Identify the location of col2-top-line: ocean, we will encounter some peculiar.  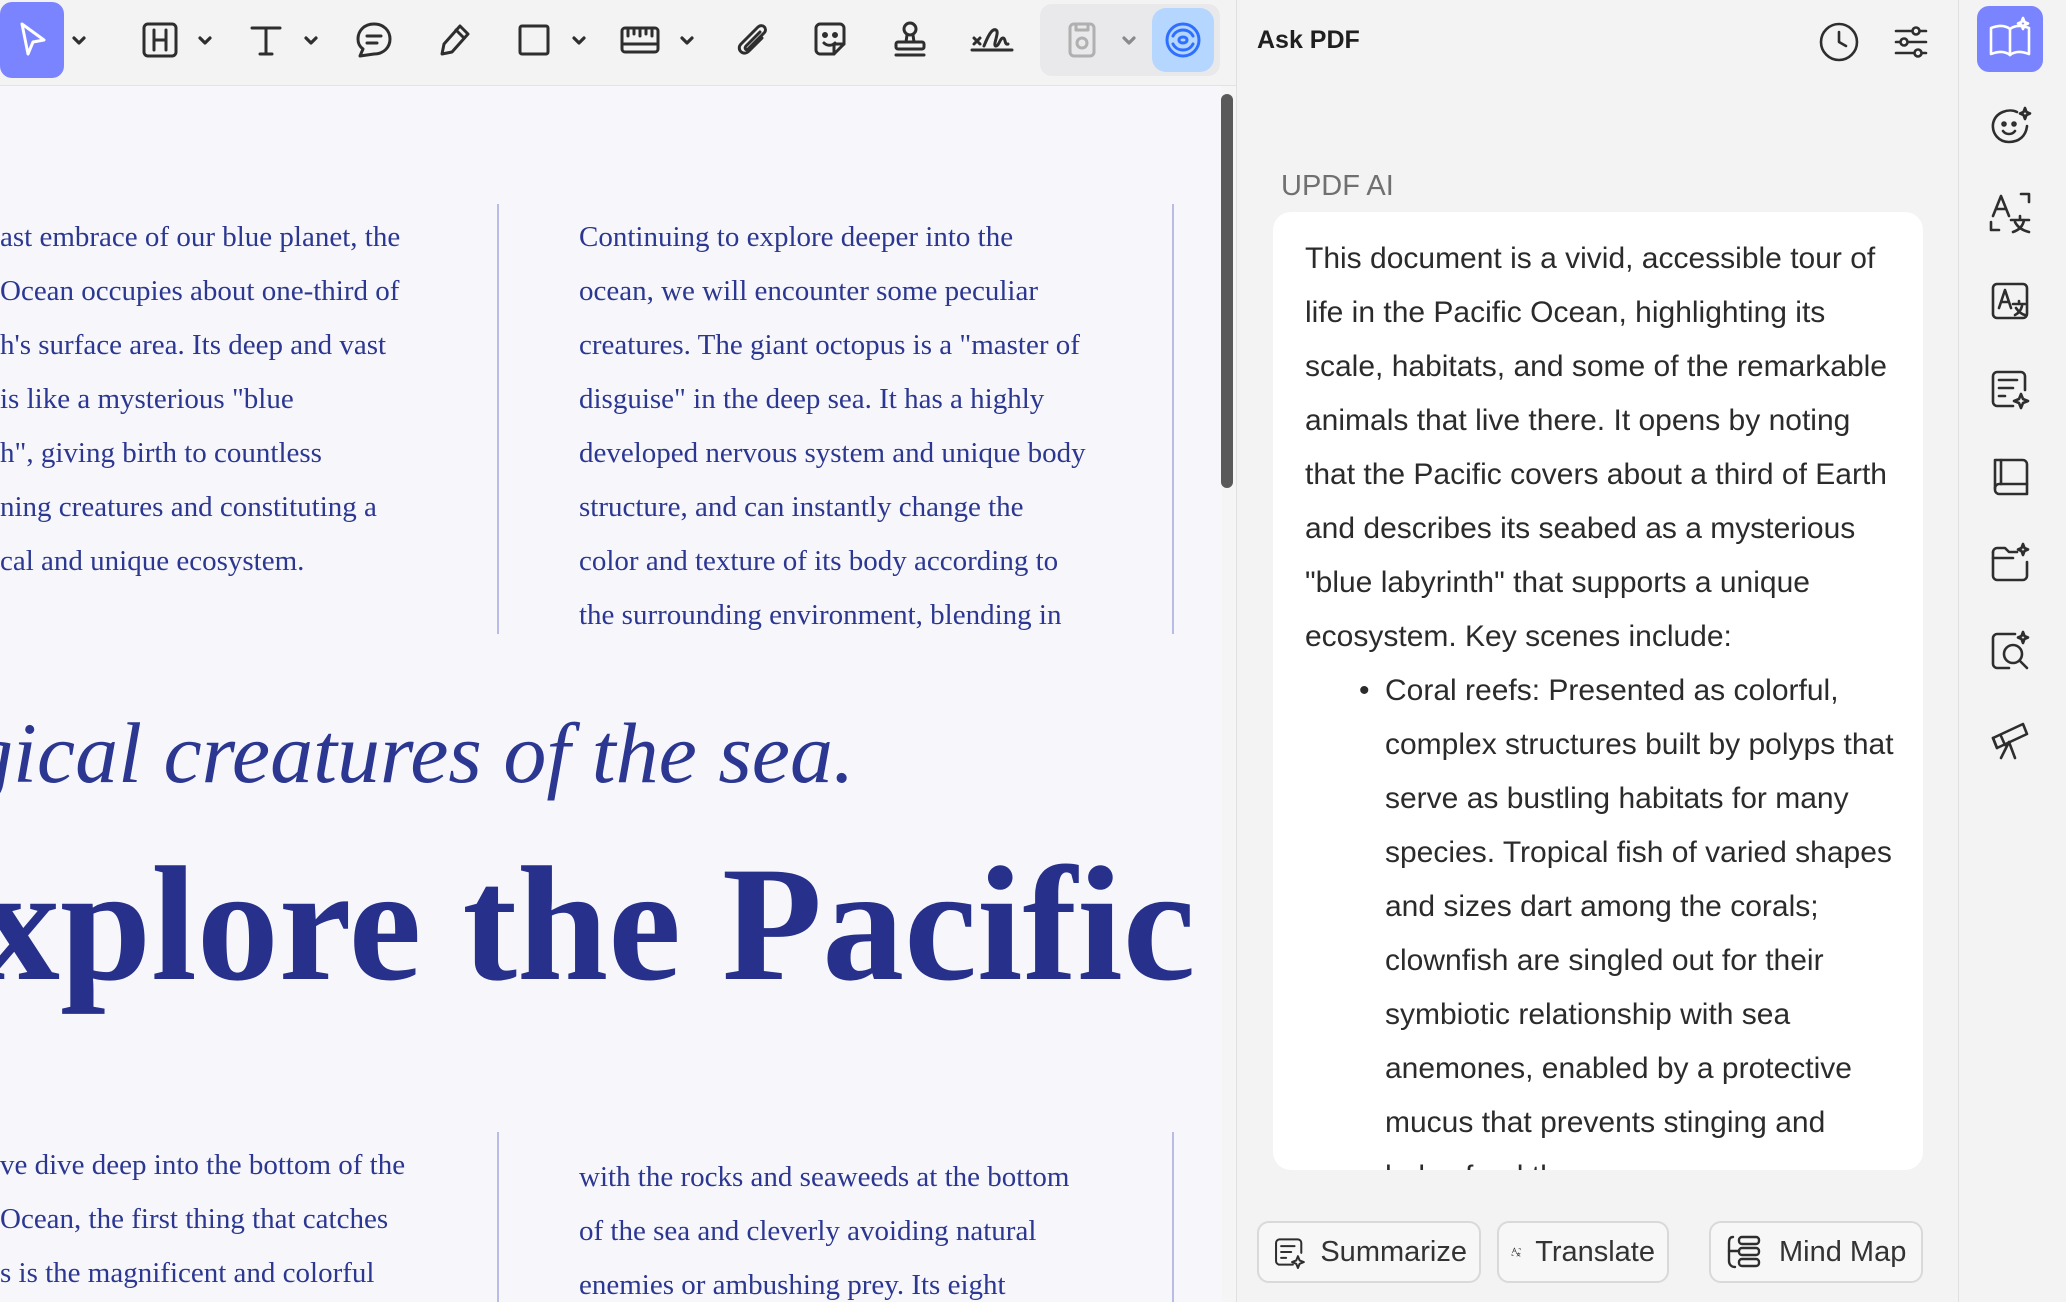
(808, 291).